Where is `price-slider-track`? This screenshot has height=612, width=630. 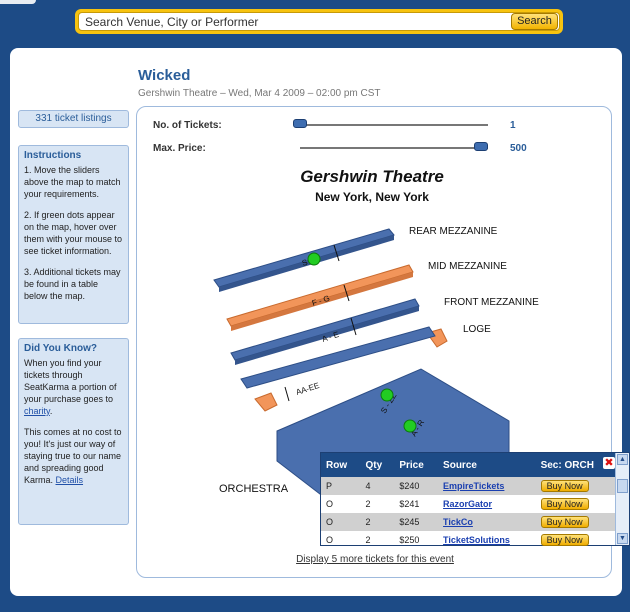
price-slider-track is located at coordinates (394, 148).